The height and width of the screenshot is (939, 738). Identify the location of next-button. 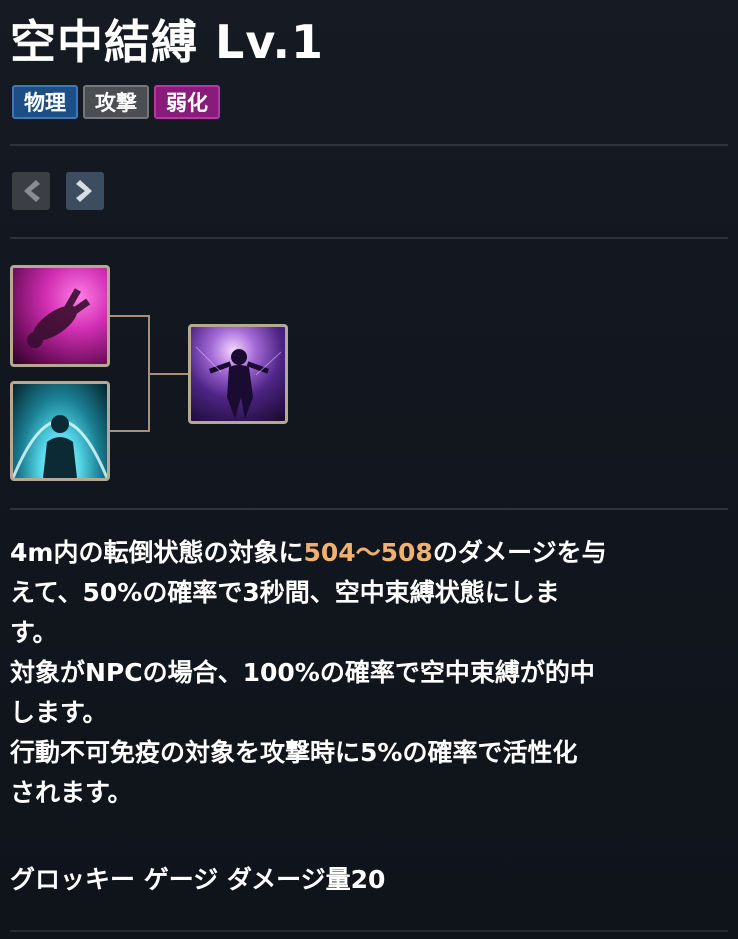
(85, 191).